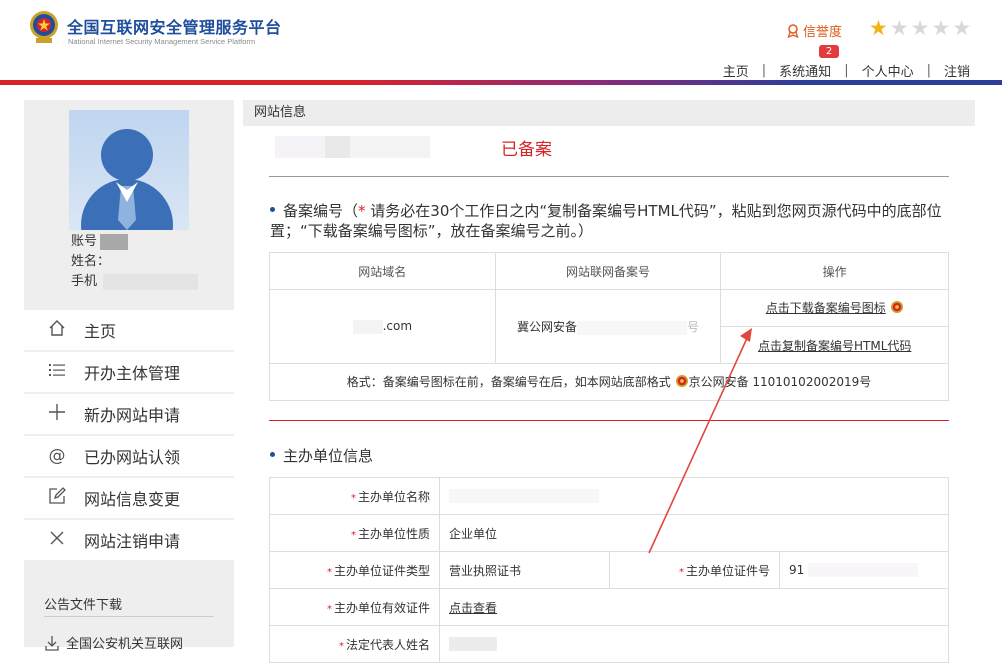  I want to click on table-row: * 主办单位证件类型 营业执照证书 * 主办单位证件号 91, so click(609, 570).